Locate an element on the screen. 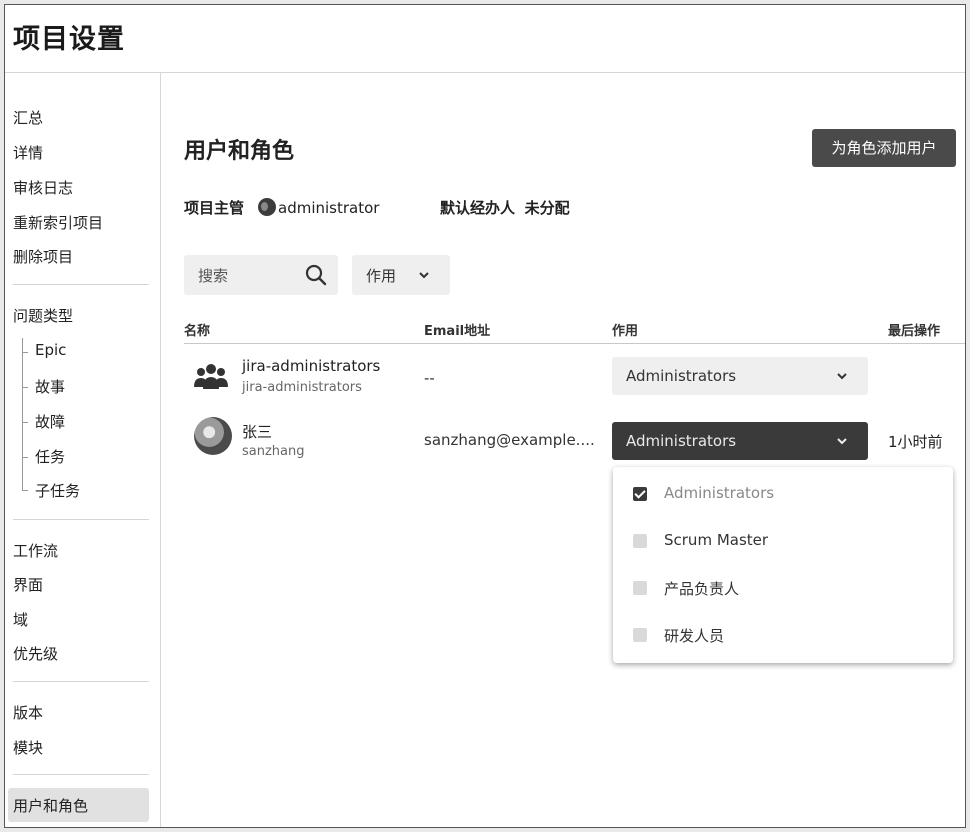  role-dropdown-menu: Administrators Scrum Master 产品负责人 研发人员 is located at coordinates (783, 565).